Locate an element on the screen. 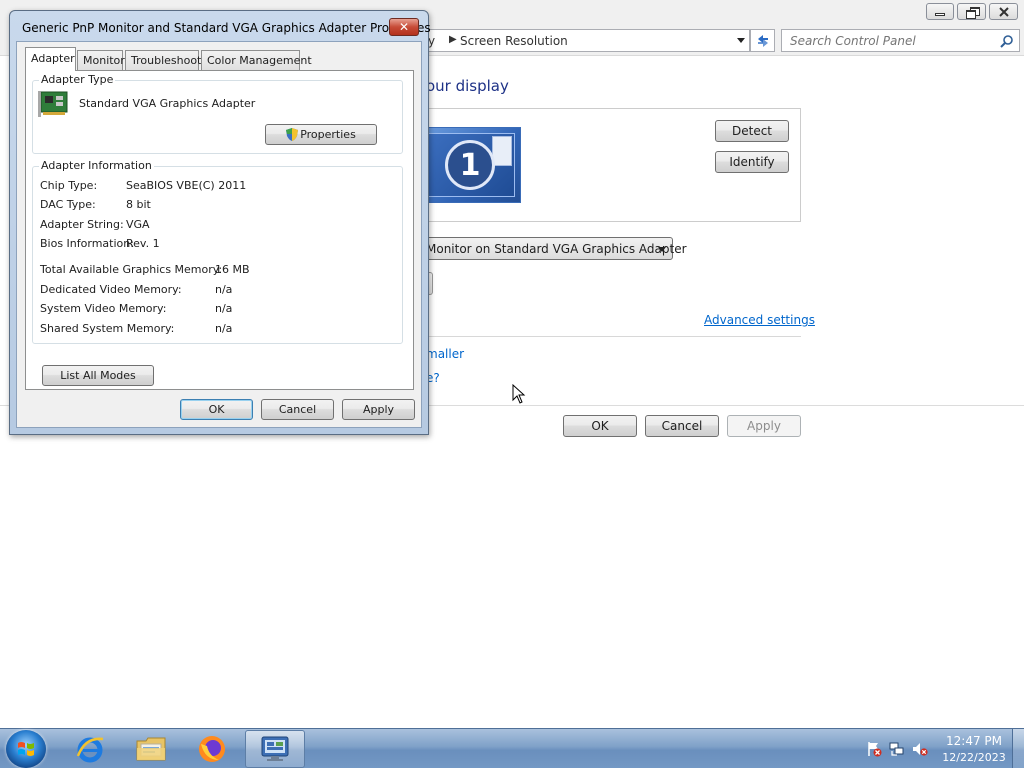  graphics-card-icon is located at coordinates (53, 104).